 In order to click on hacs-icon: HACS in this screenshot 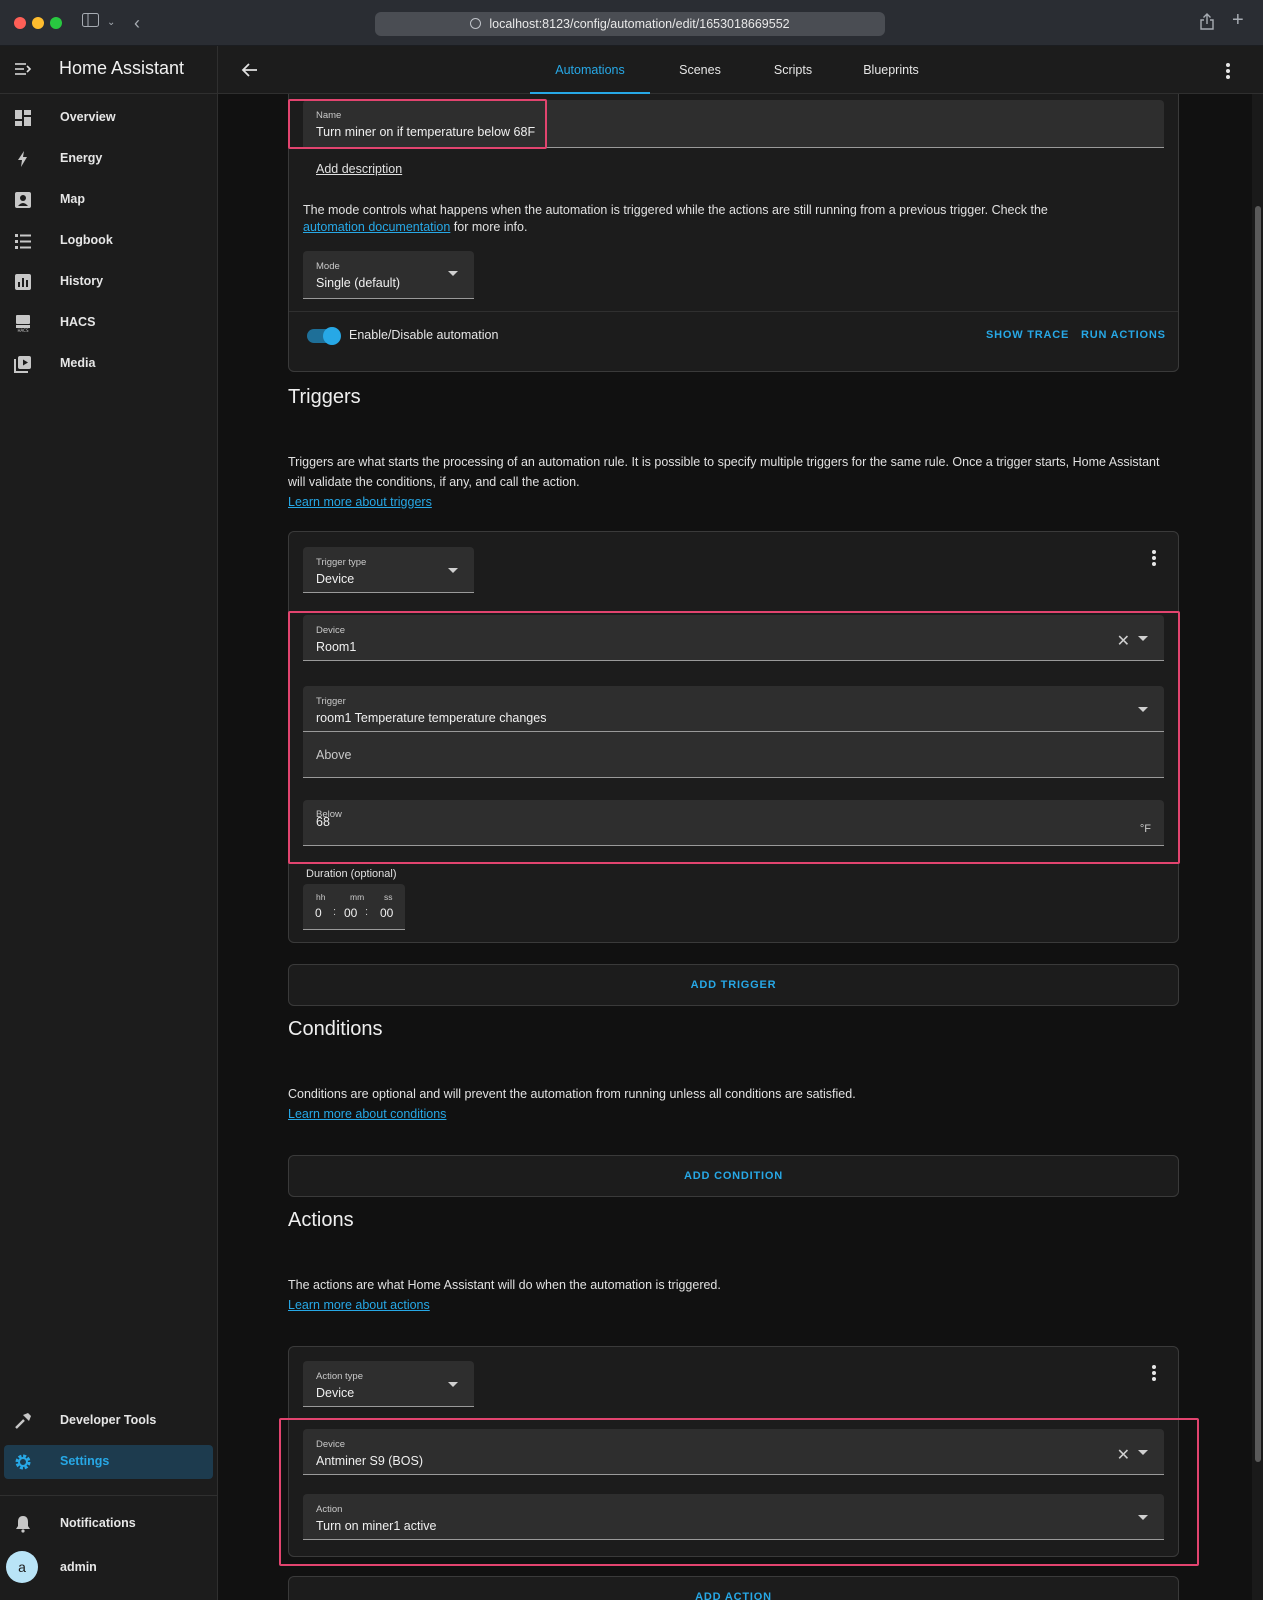, I will do `click(23, 323)`.